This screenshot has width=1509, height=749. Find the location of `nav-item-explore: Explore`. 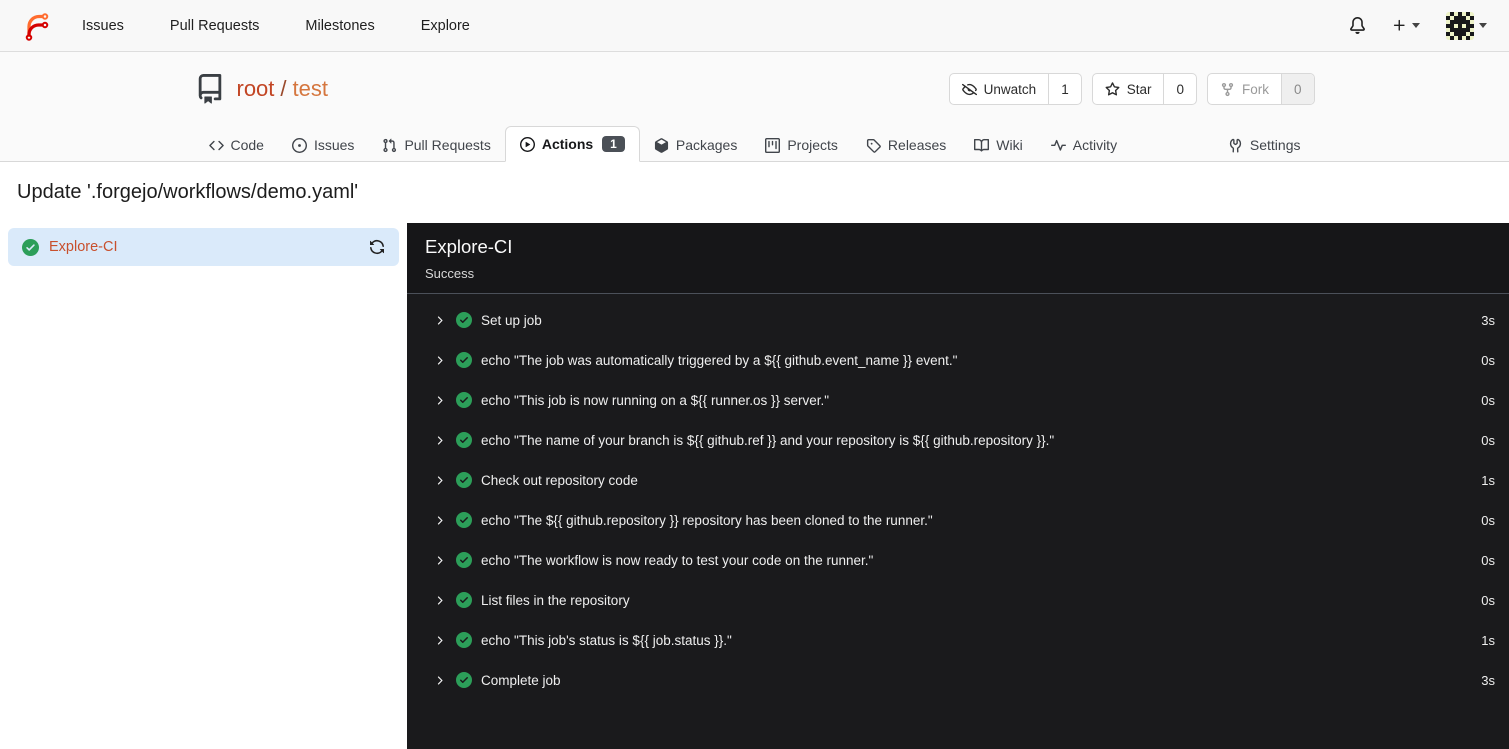

nav-item-explore: Explore is located at coordinates (445, 26).